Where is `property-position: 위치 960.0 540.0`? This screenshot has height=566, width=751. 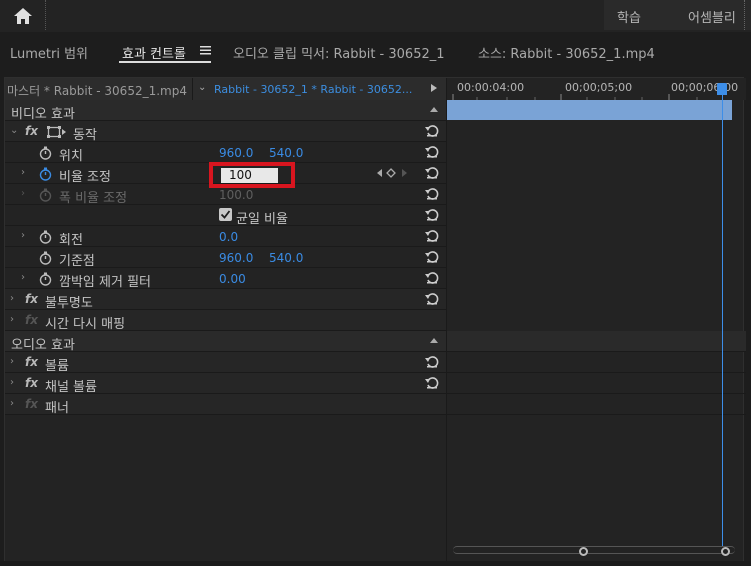
property-position: 위치 960.0 540.0 is located at coordinates (225, 153).